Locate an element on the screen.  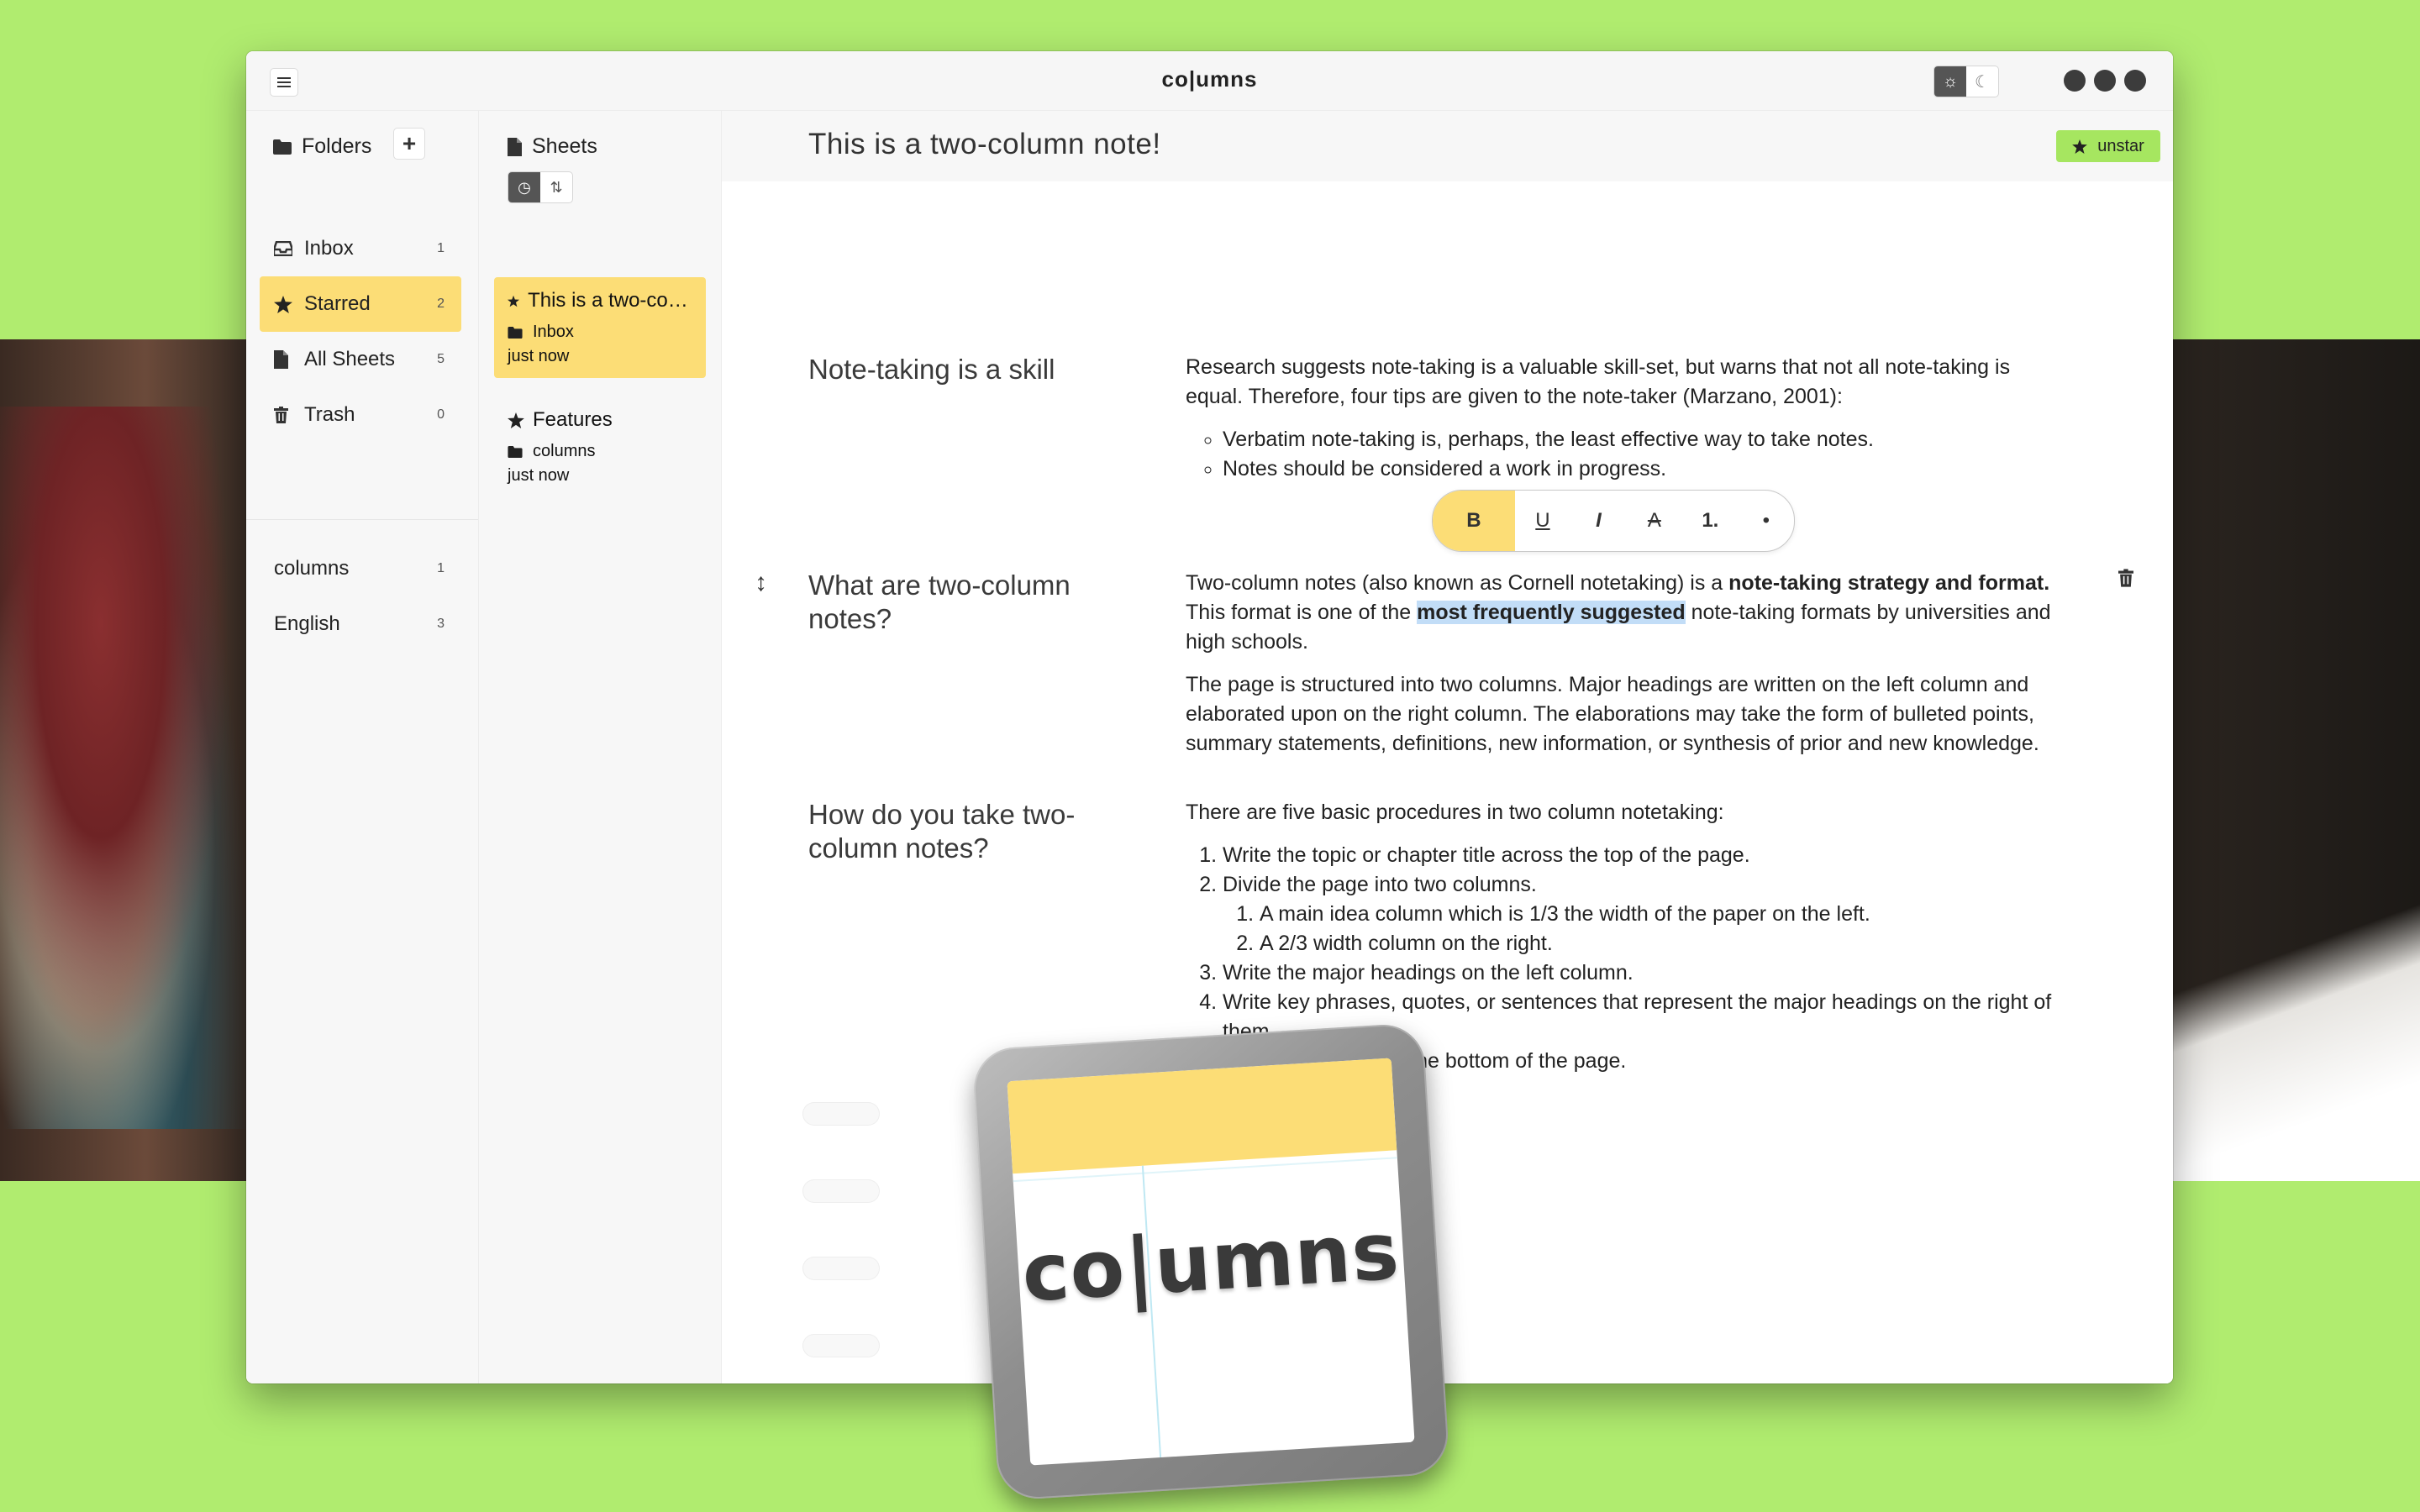
sort-alphabetical-button: ⇅ is located at coordinates (556, 187).